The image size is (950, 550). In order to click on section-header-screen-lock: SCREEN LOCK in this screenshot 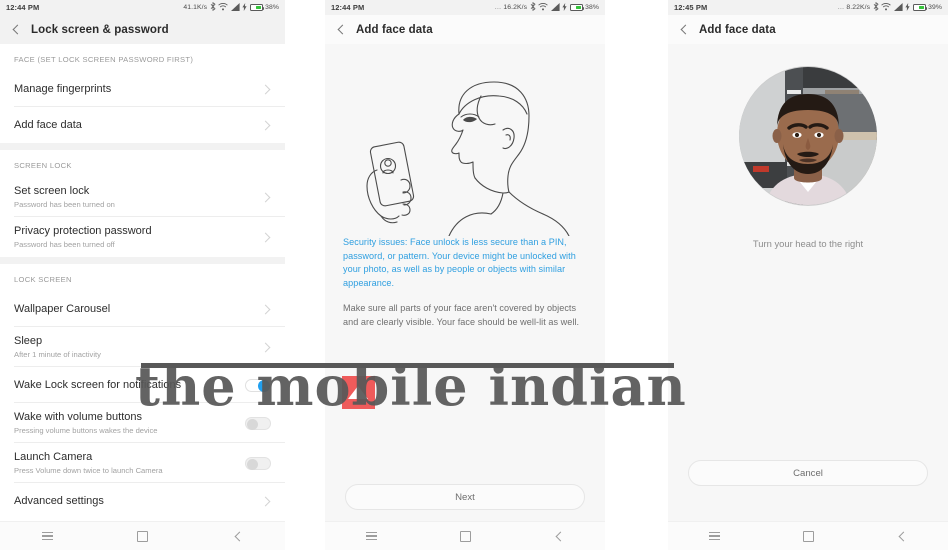, I will do `click(142, 163)`.